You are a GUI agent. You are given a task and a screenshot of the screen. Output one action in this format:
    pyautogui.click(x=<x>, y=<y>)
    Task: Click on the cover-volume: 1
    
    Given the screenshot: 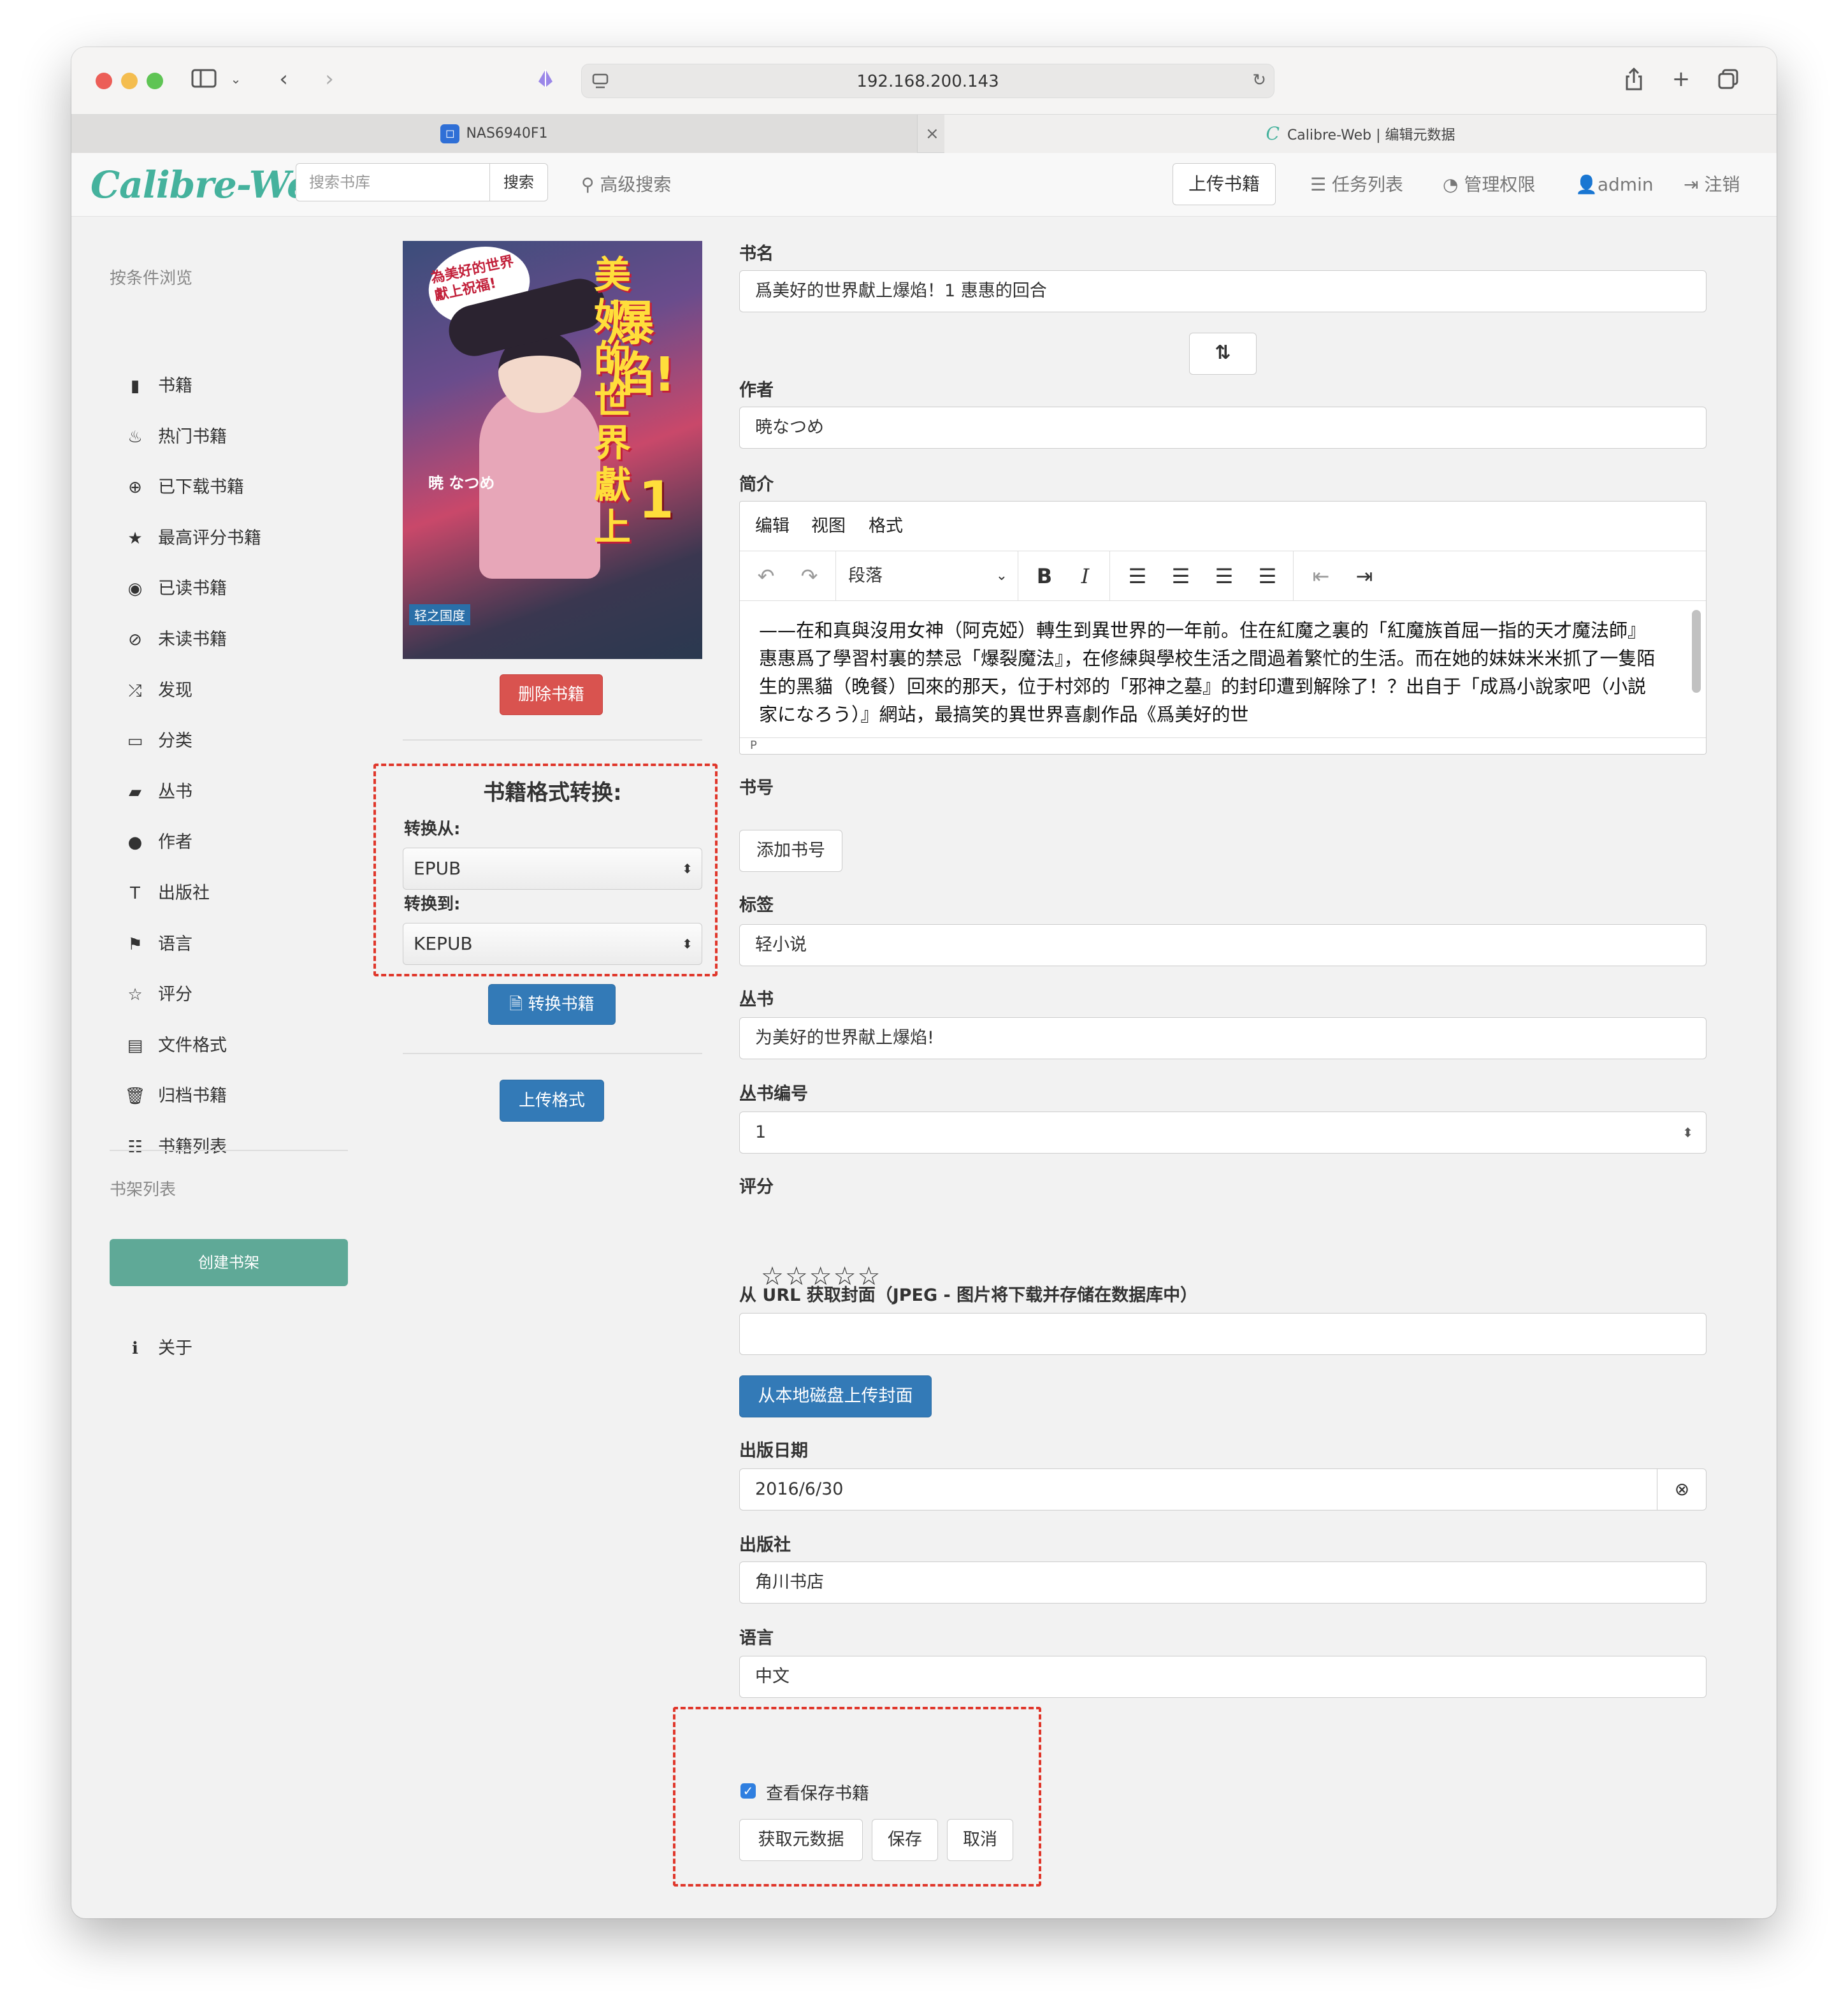 What is the action you would take?
    pyautogui.click(x=657, y=500)
    